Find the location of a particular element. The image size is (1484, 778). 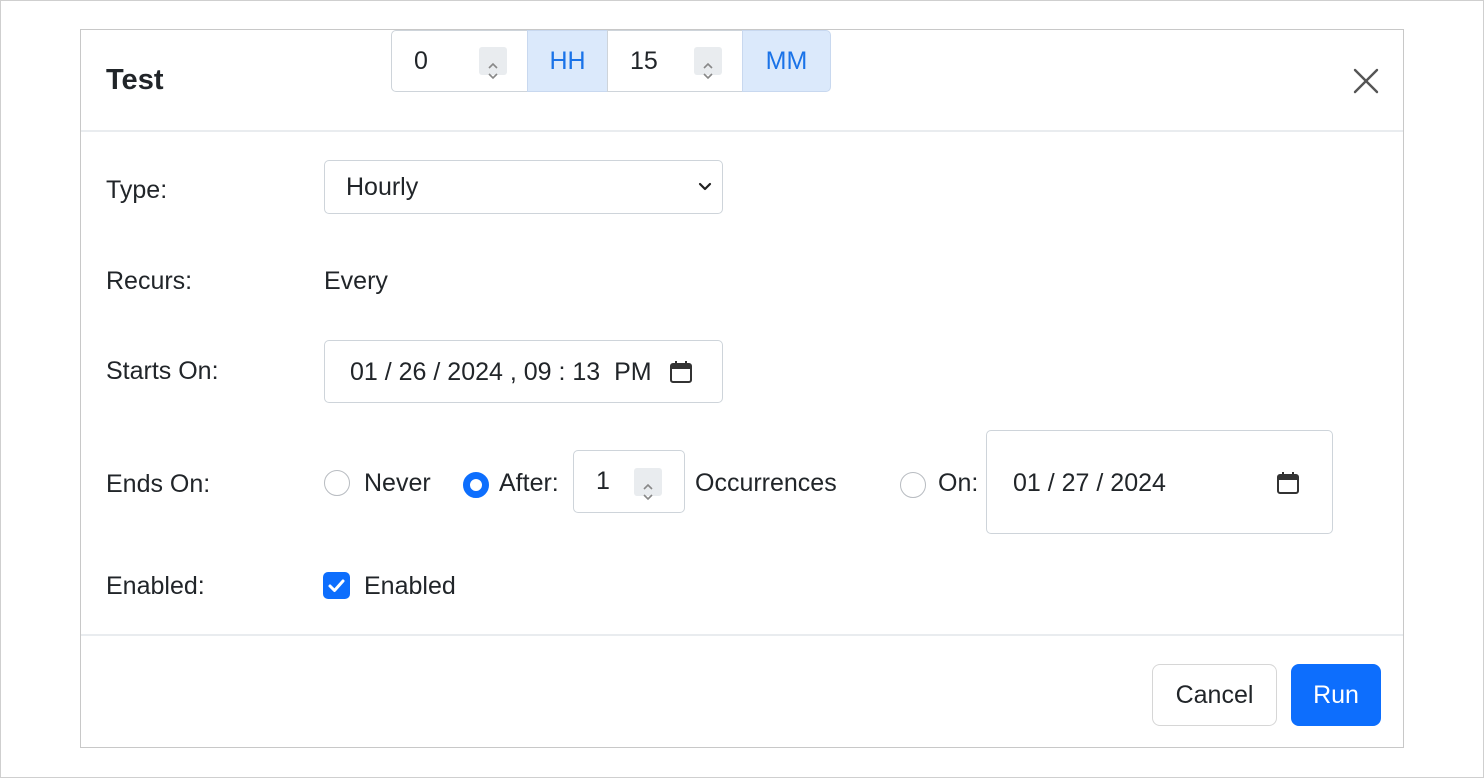

hours-spinner is located at coordinates (493, 63).